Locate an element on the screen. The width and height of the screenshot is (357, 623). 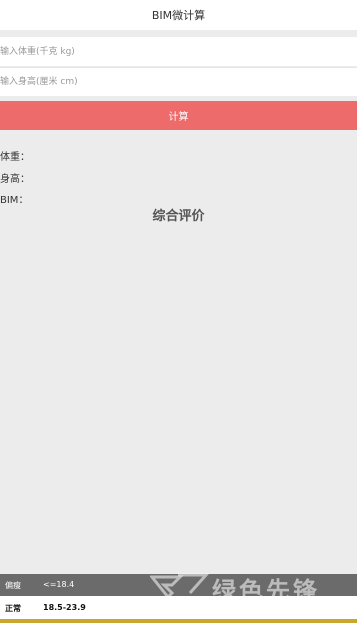
bmi-category-name: 正常 is located at coordinates (13, 608).